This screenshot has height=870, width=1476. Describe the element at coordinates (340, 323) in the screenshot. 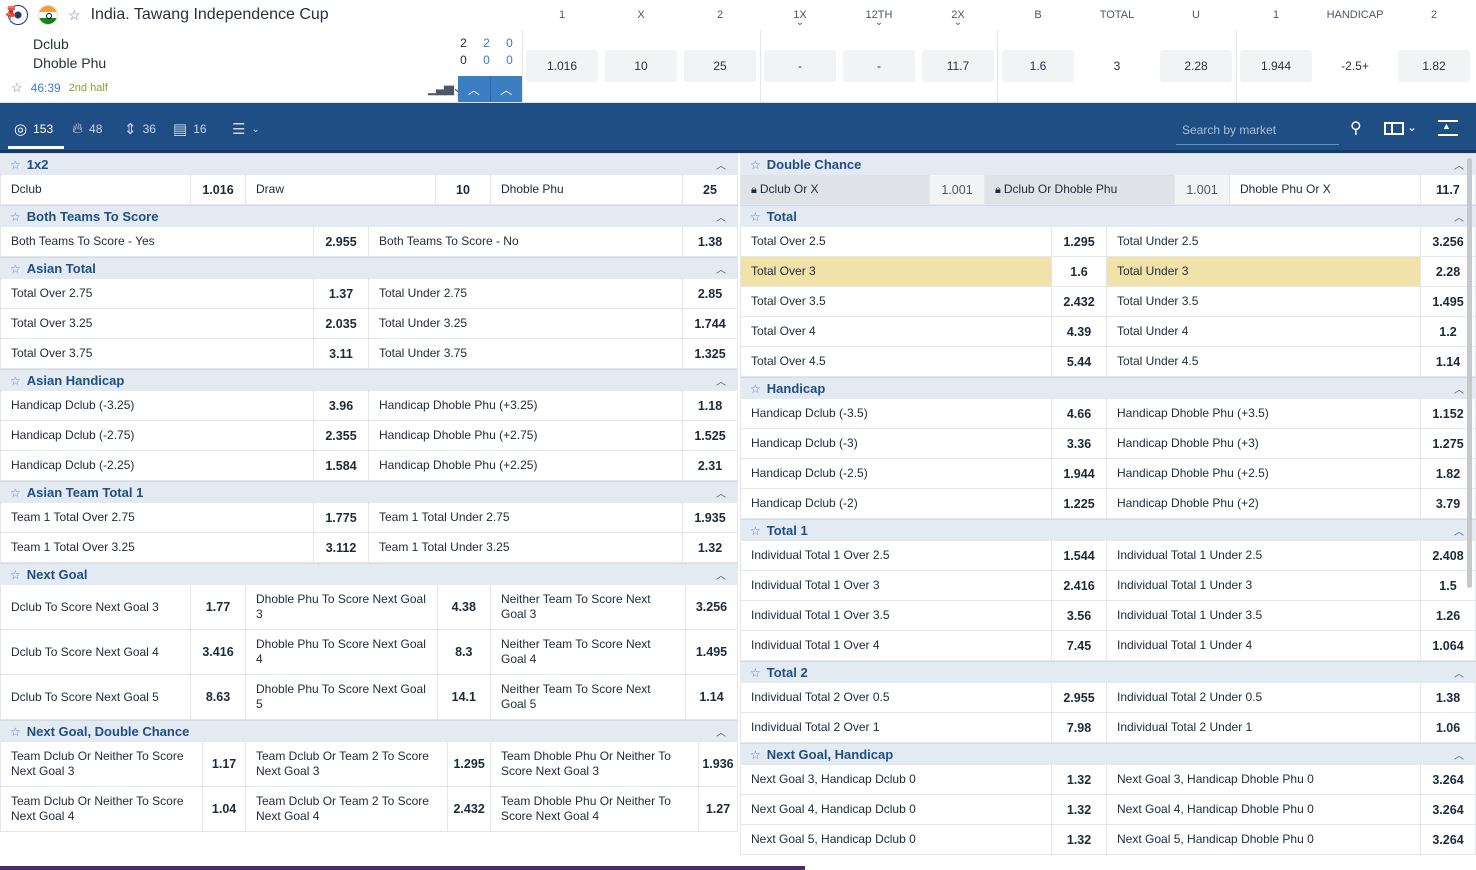

I see `odds-value: 2.035` at that location.